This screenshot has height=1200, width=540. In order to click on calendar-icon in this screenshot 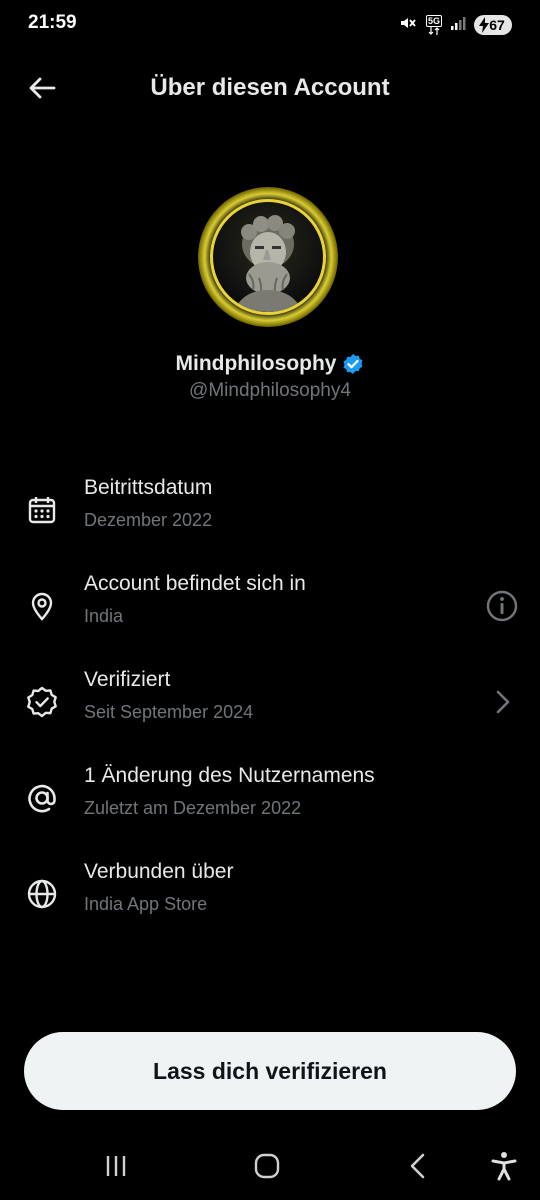, I will do `click(42, 510)`.